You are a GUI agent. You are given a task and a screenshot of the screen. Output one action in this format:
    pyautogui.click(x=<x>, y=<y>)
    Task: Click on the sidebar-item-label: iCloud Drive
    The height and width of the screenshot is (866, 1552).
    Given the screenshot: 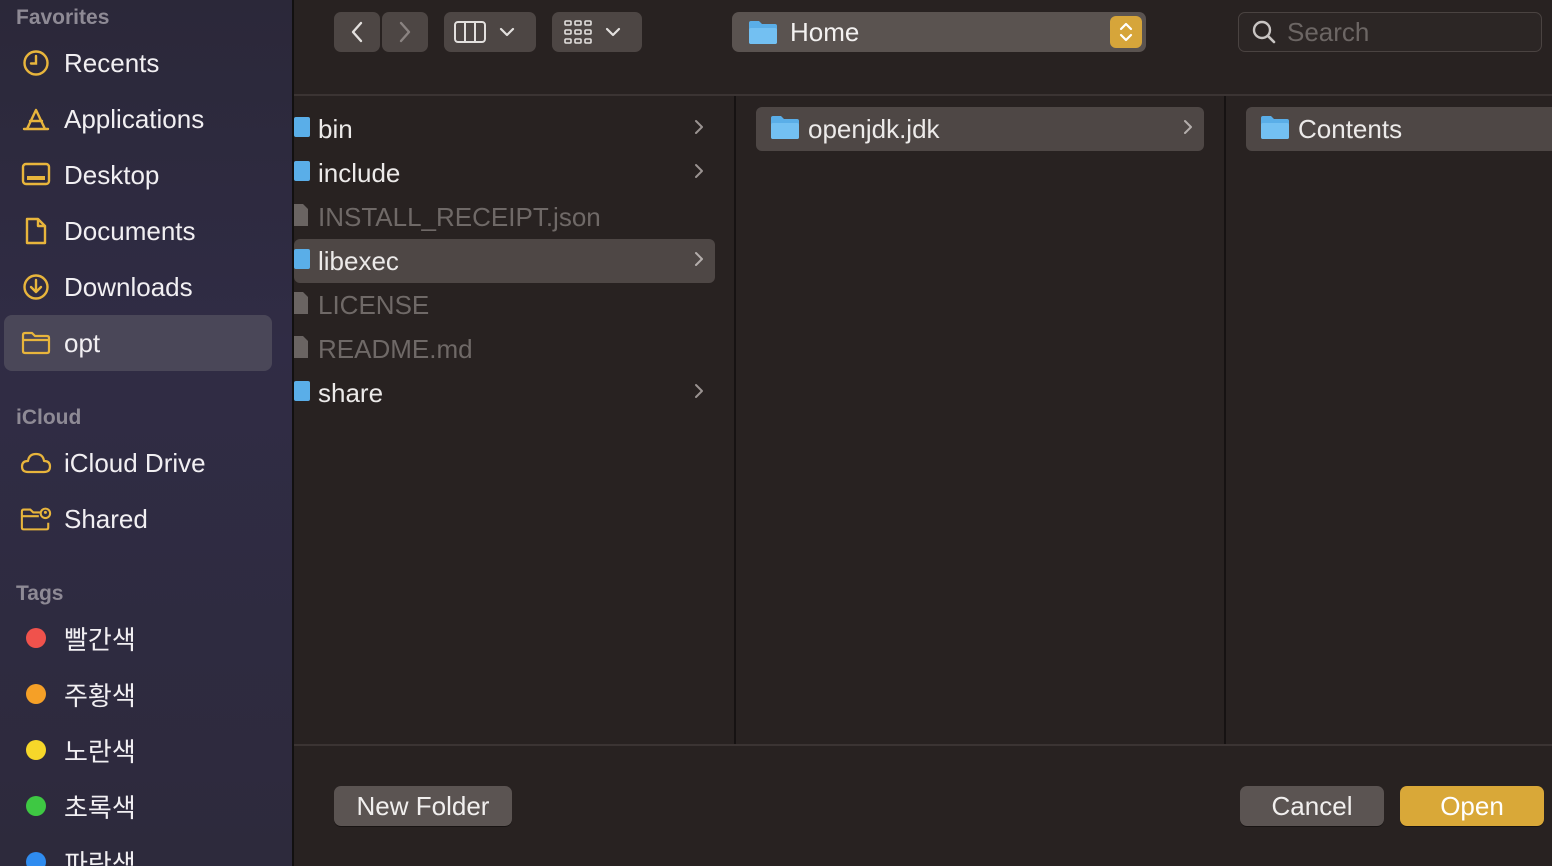 What is the action you would take?
    pyautogui.click(x=135, y=462)
    